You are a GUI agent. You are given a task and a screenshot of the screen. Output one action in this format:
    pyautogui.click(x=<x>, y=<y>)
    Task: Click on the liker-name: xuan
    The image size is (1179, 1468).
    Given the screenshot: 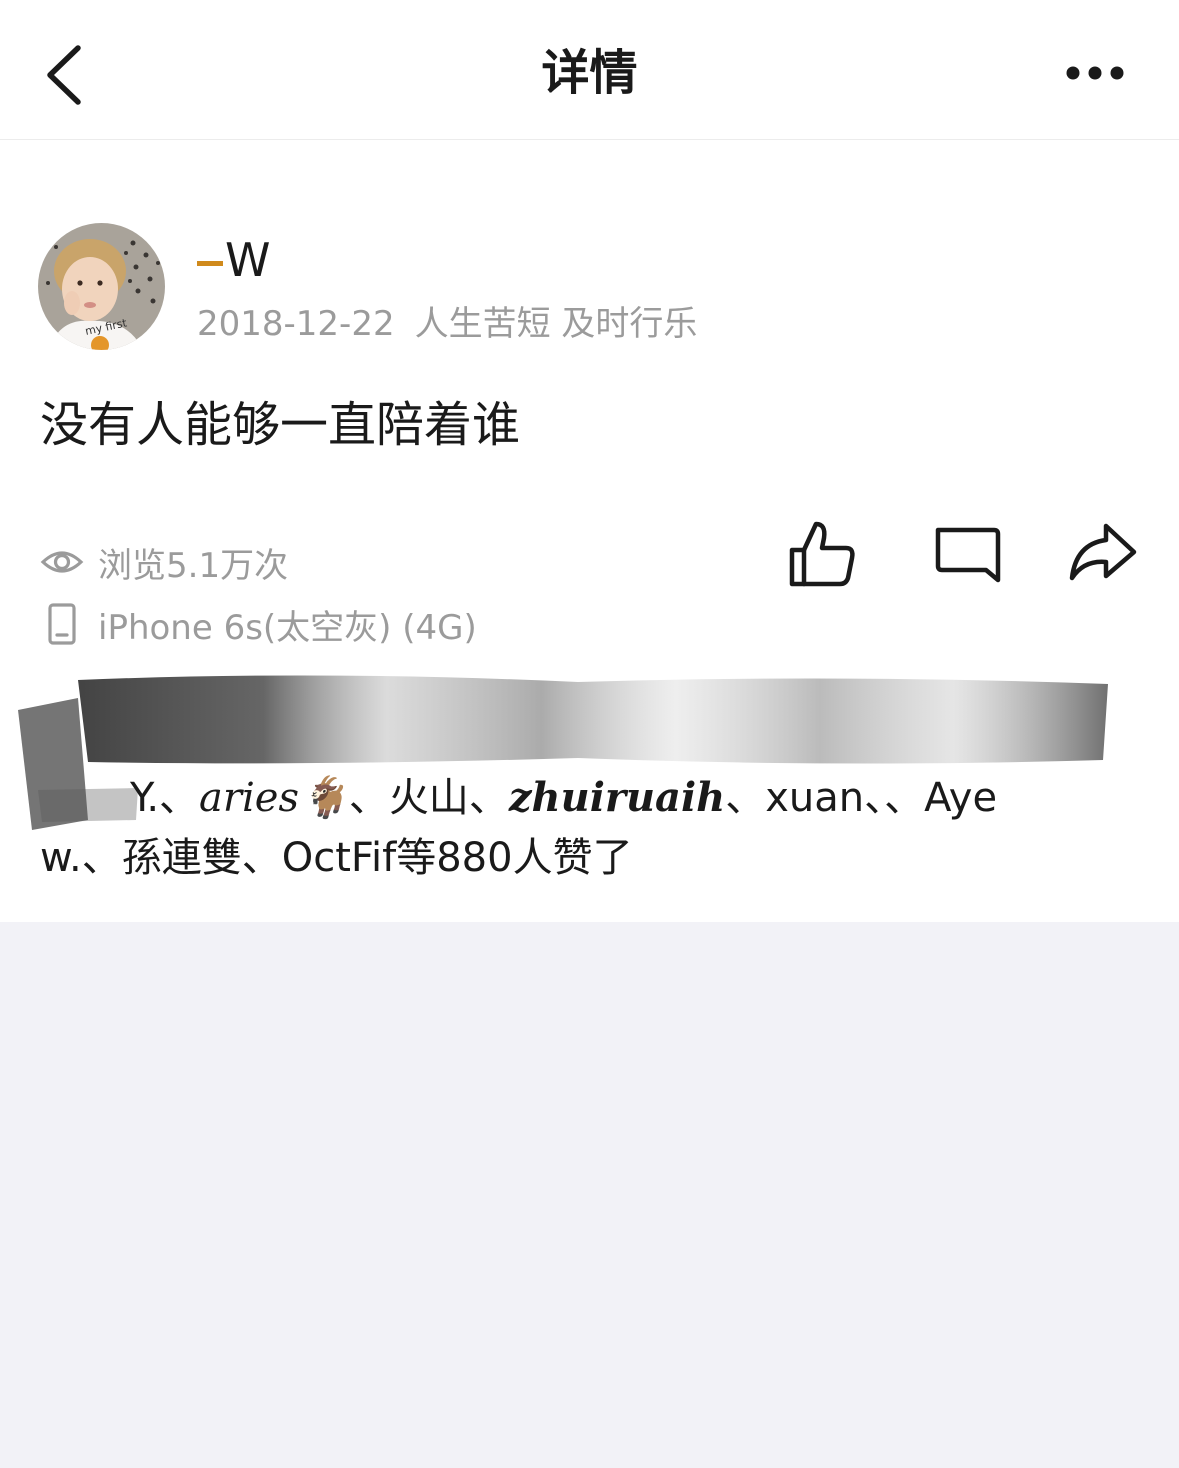 What is the action you would take?
    pyautogui.click(x=814, y=798)
    